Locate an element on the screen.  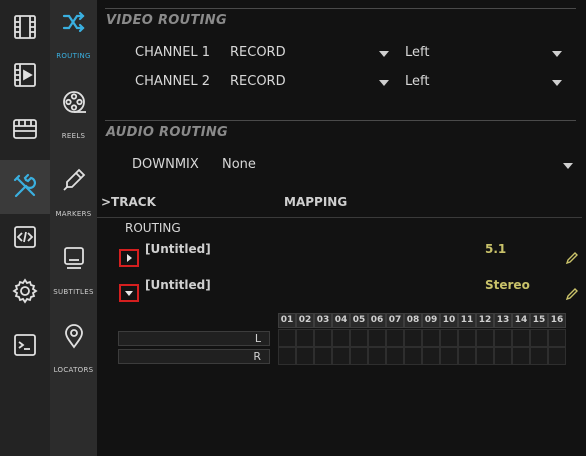
tray-icon is located at coordinates (25, 129).